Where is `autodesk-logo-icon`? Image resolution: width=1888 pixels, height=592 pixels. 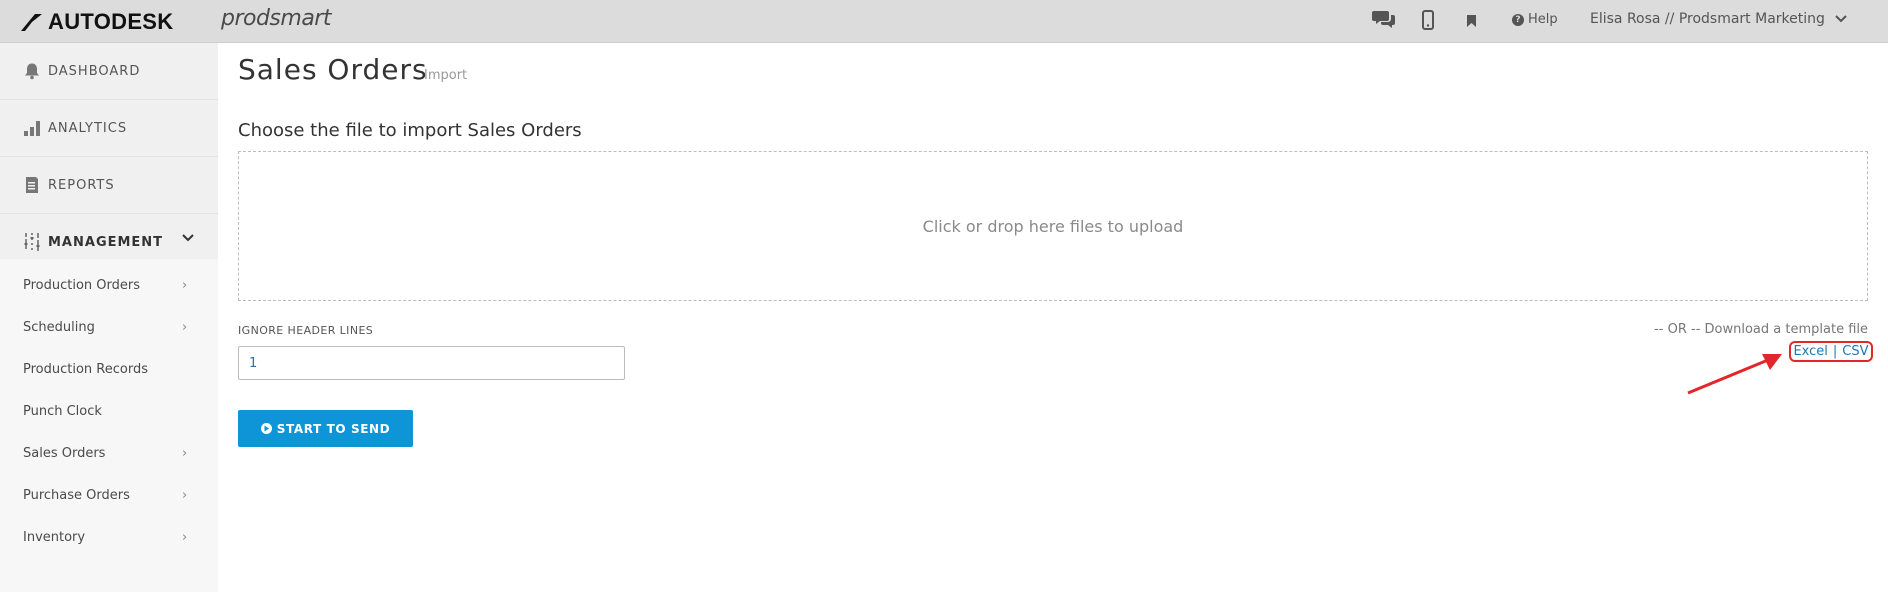 autodesk-logo-icon is located at coordinates (31, 22).